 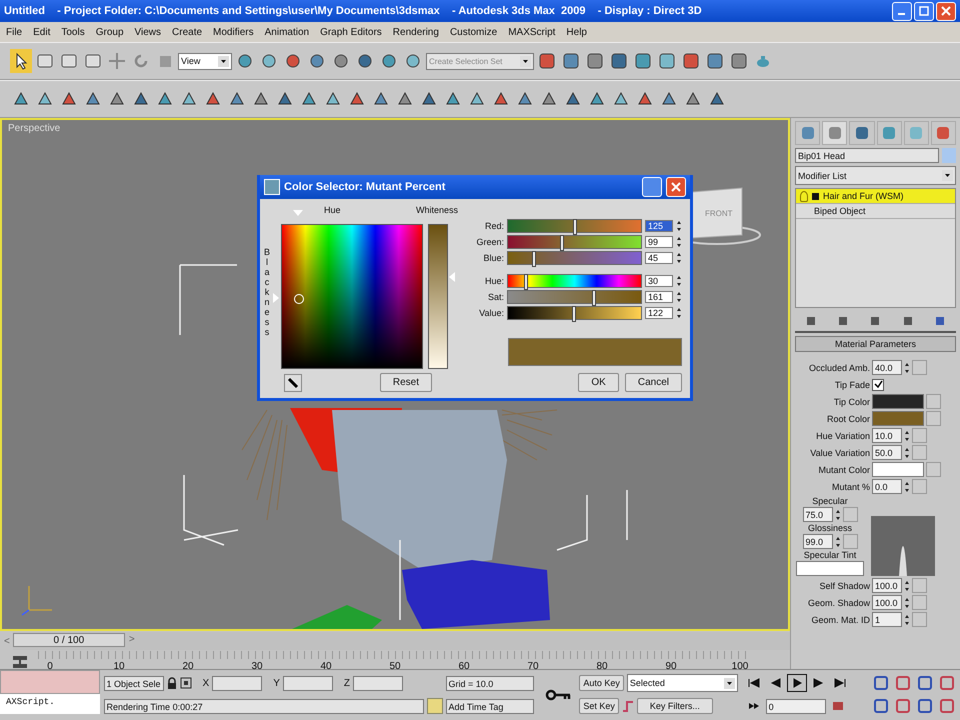 I want to click on whiteness-bar, so click(x=438, y=296).